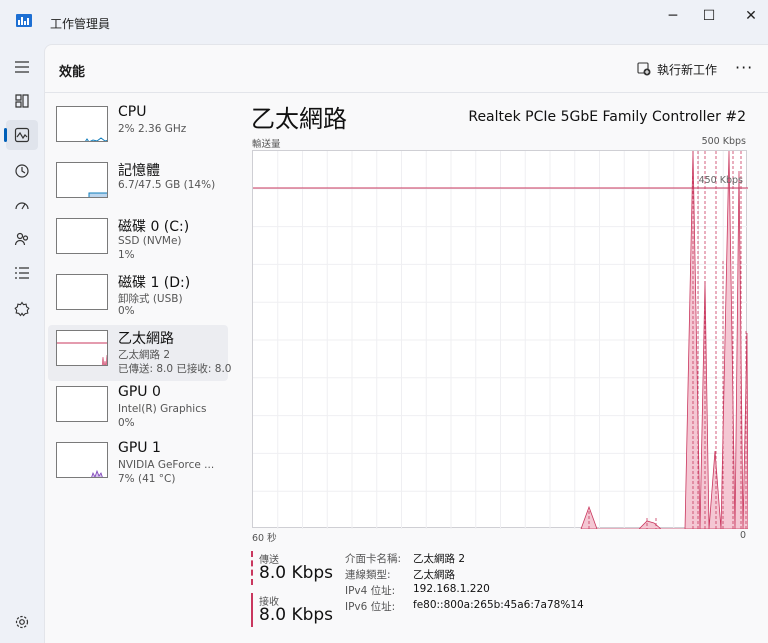 Image resolution: width=768 pixels, height=643 pixels. What do you see at coordinates (687, 69) in the screenshot?
I see `run-new-task-label: 執行新工作` at bounding box center [687, 69].